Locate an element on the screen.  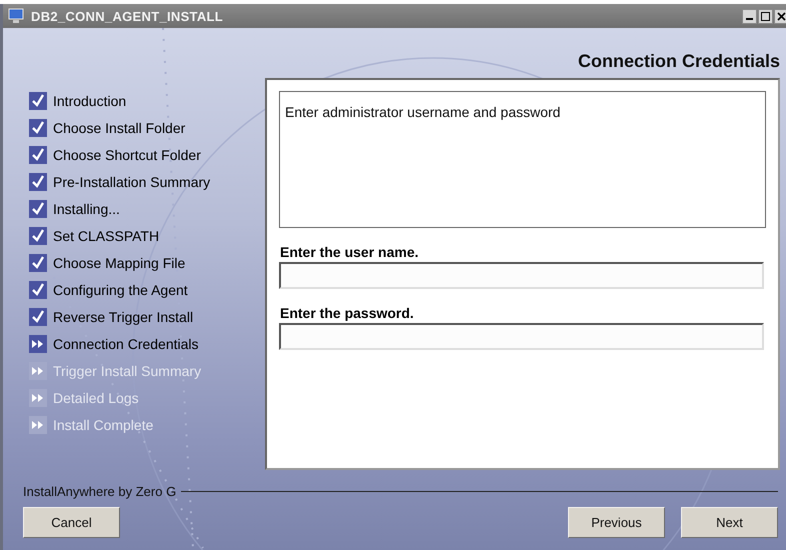
maximize-button is located at coordinates (765, 16).